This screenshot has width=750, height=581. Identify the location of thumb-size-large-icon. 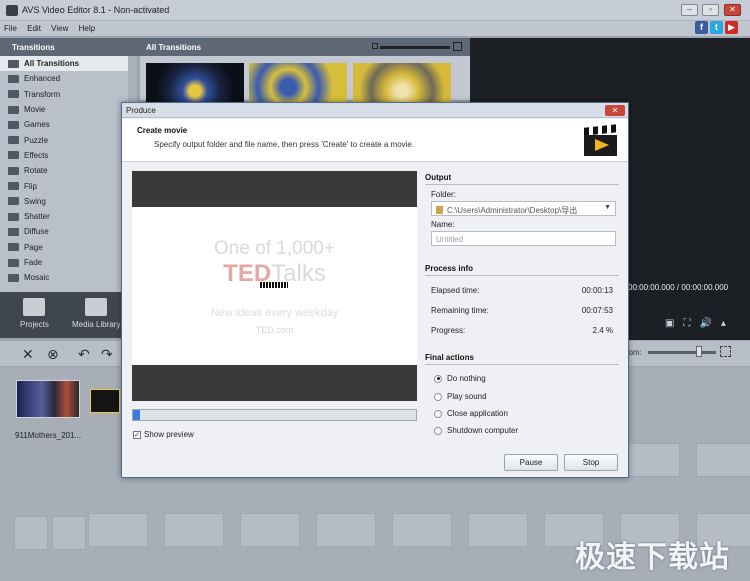
(457, 46).